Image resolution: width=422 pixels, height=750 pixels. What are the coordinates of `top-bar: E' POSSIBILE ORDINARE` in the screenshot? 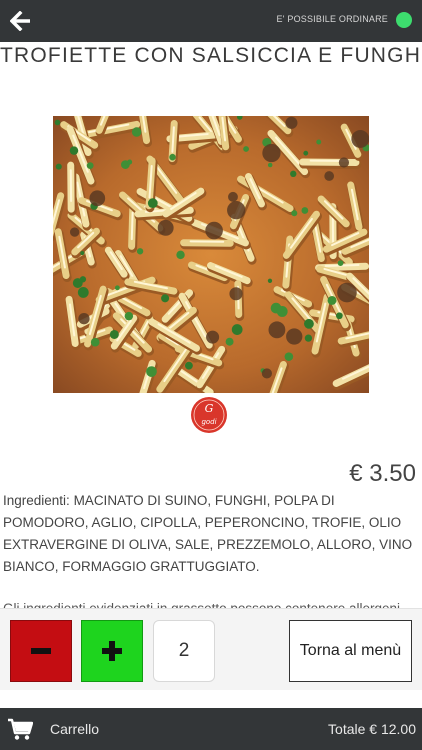 It's located at (211, 21).